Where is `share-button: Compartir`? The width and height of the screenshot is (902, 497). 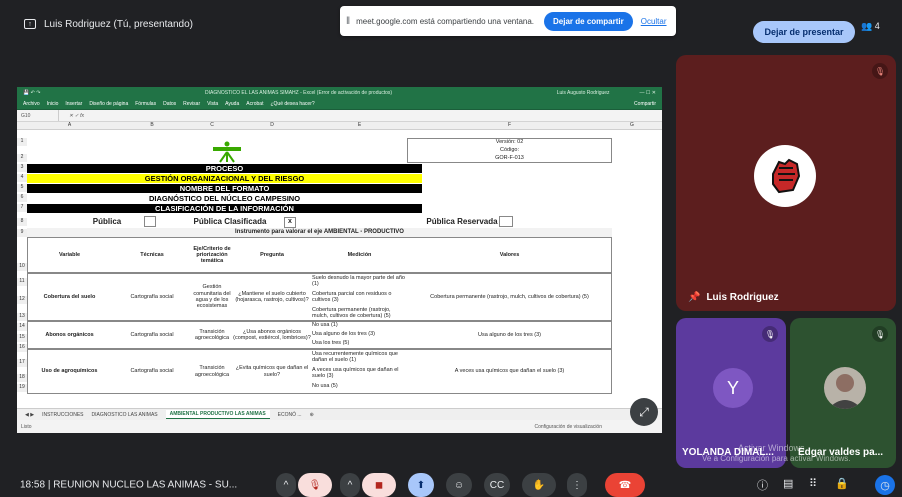
share-button: Compartir is located at coordinates (645, 104).